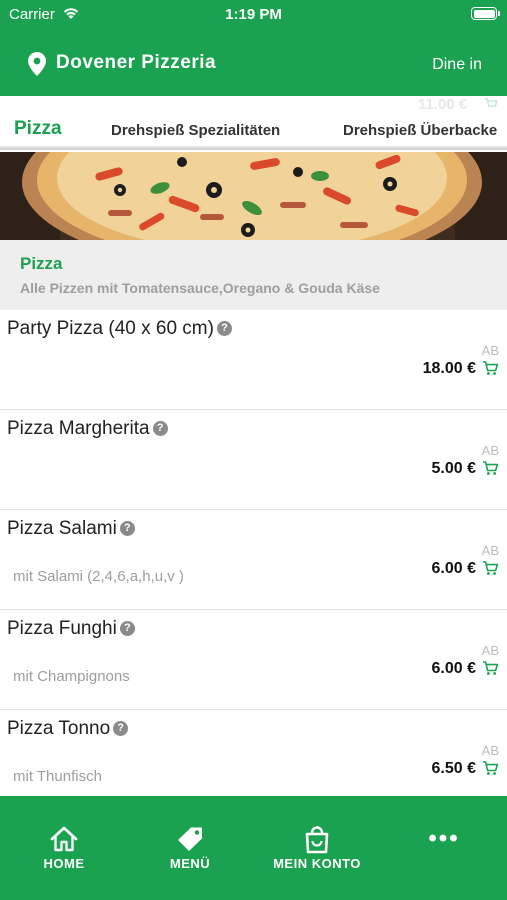 This screenshot has height=900, width=507. What do you see at coordinates (57, 776) in the screenshot?
I see `menu-item-description: mit Thunfisch` at bounding box center [57, 776].